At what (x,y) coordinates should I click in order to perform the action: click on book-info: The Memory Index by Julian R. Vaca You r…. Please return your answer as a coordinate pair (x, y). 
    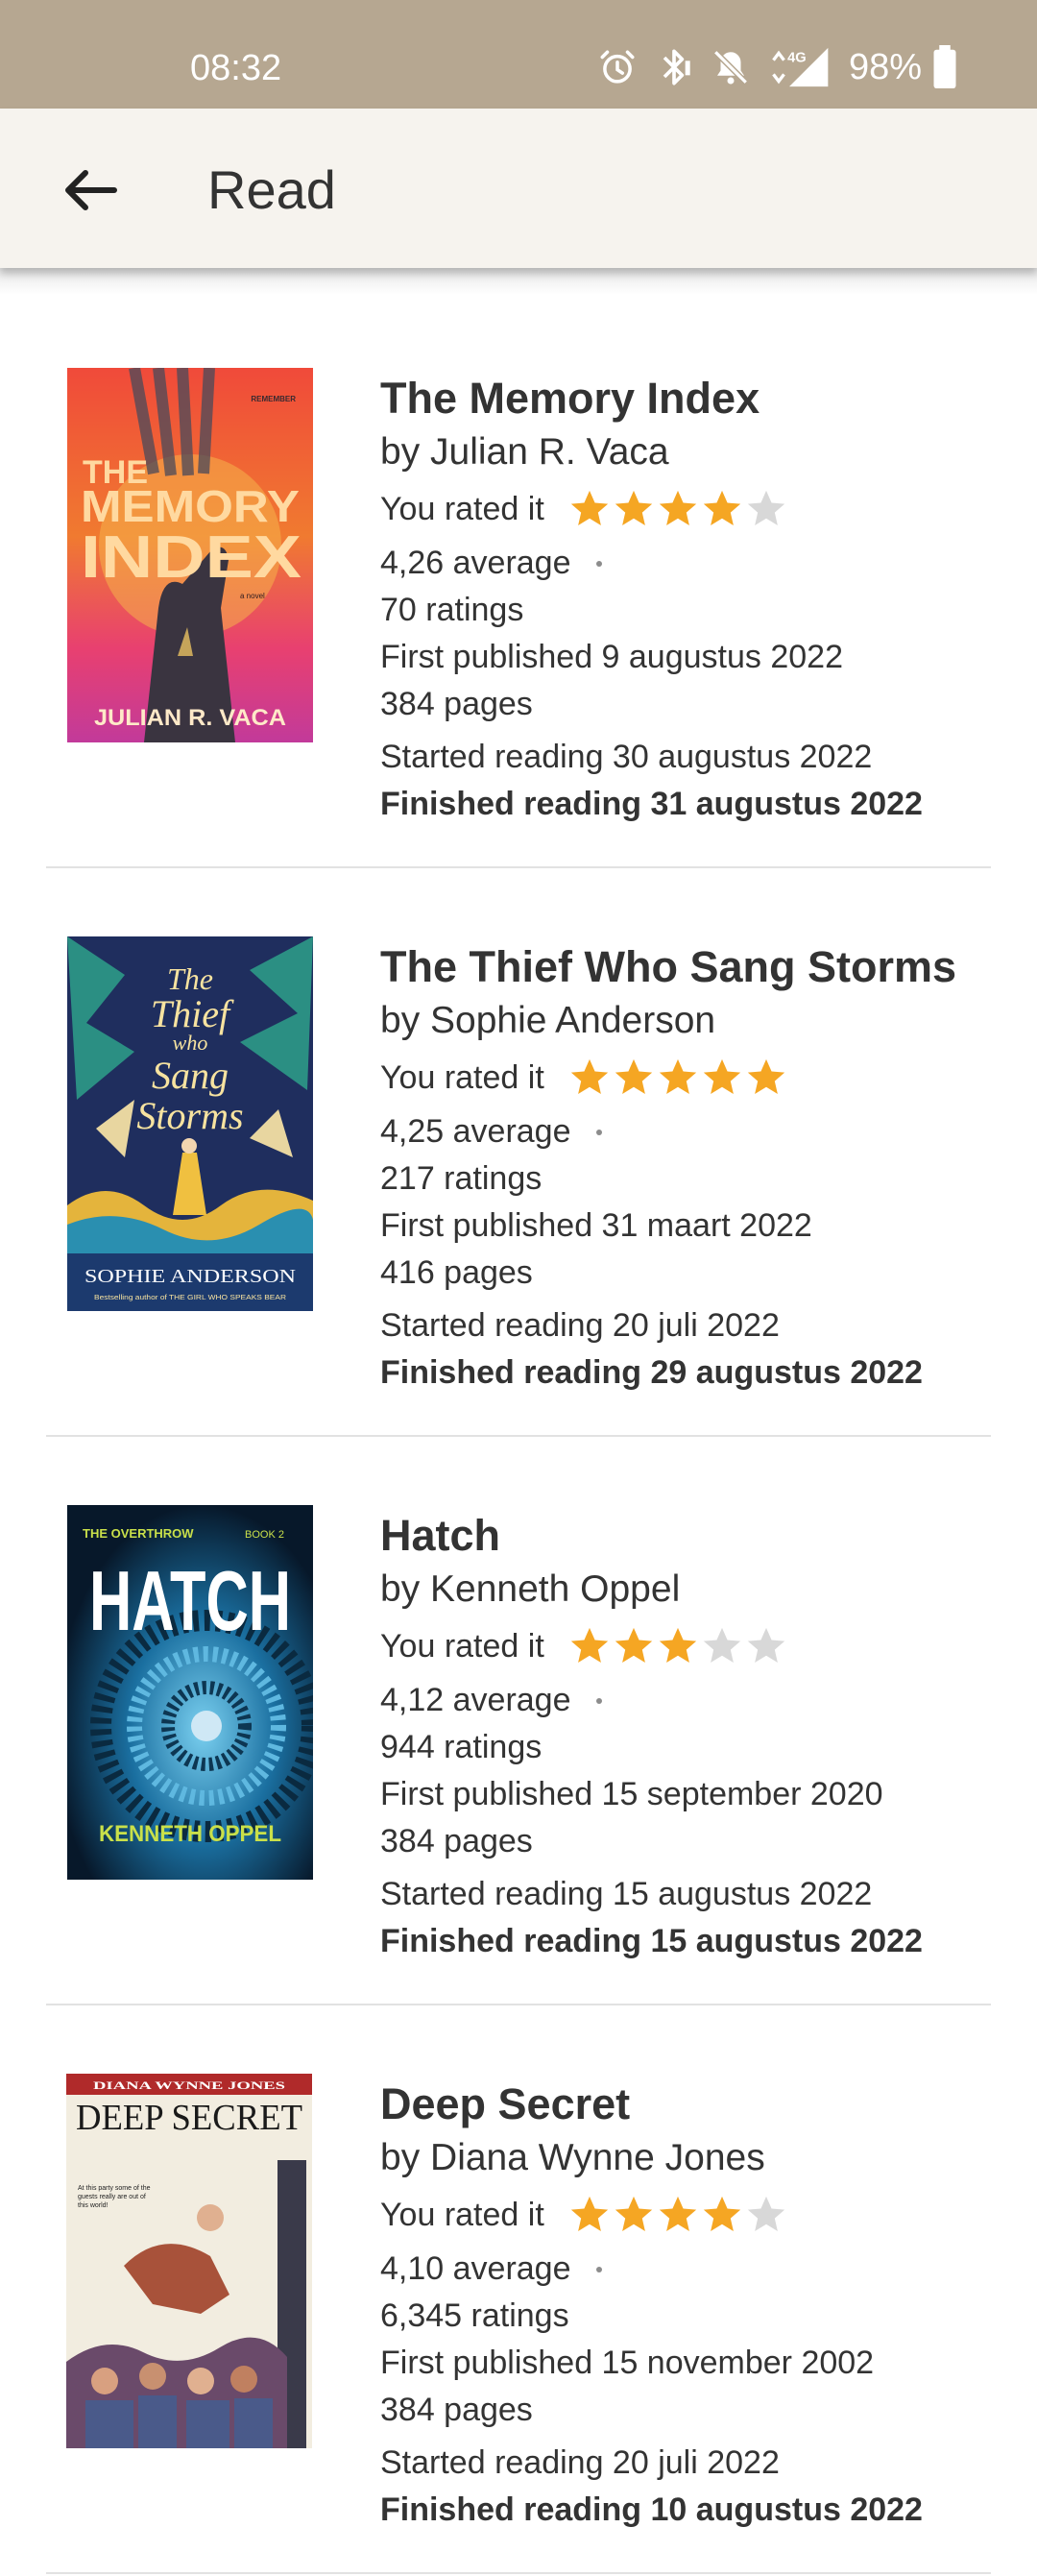
    Looking at the image, I should click on (692, 599).